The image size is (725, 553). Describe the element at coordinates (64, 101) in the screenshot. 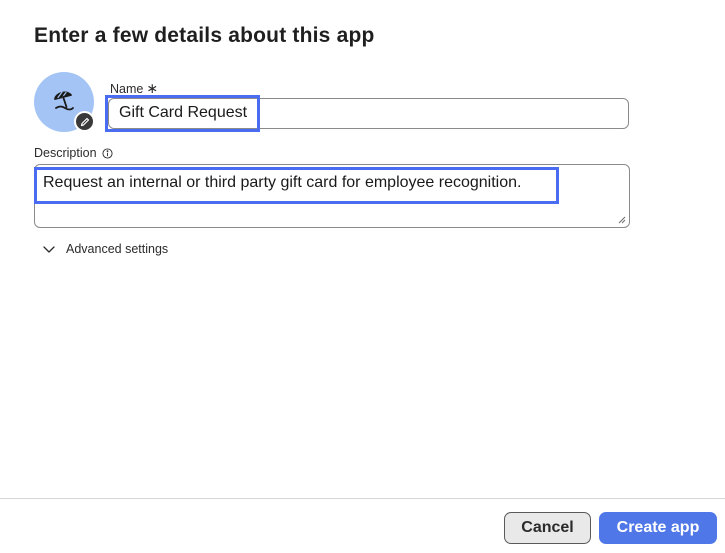

I see `beach-umbrella-icon` at that location.